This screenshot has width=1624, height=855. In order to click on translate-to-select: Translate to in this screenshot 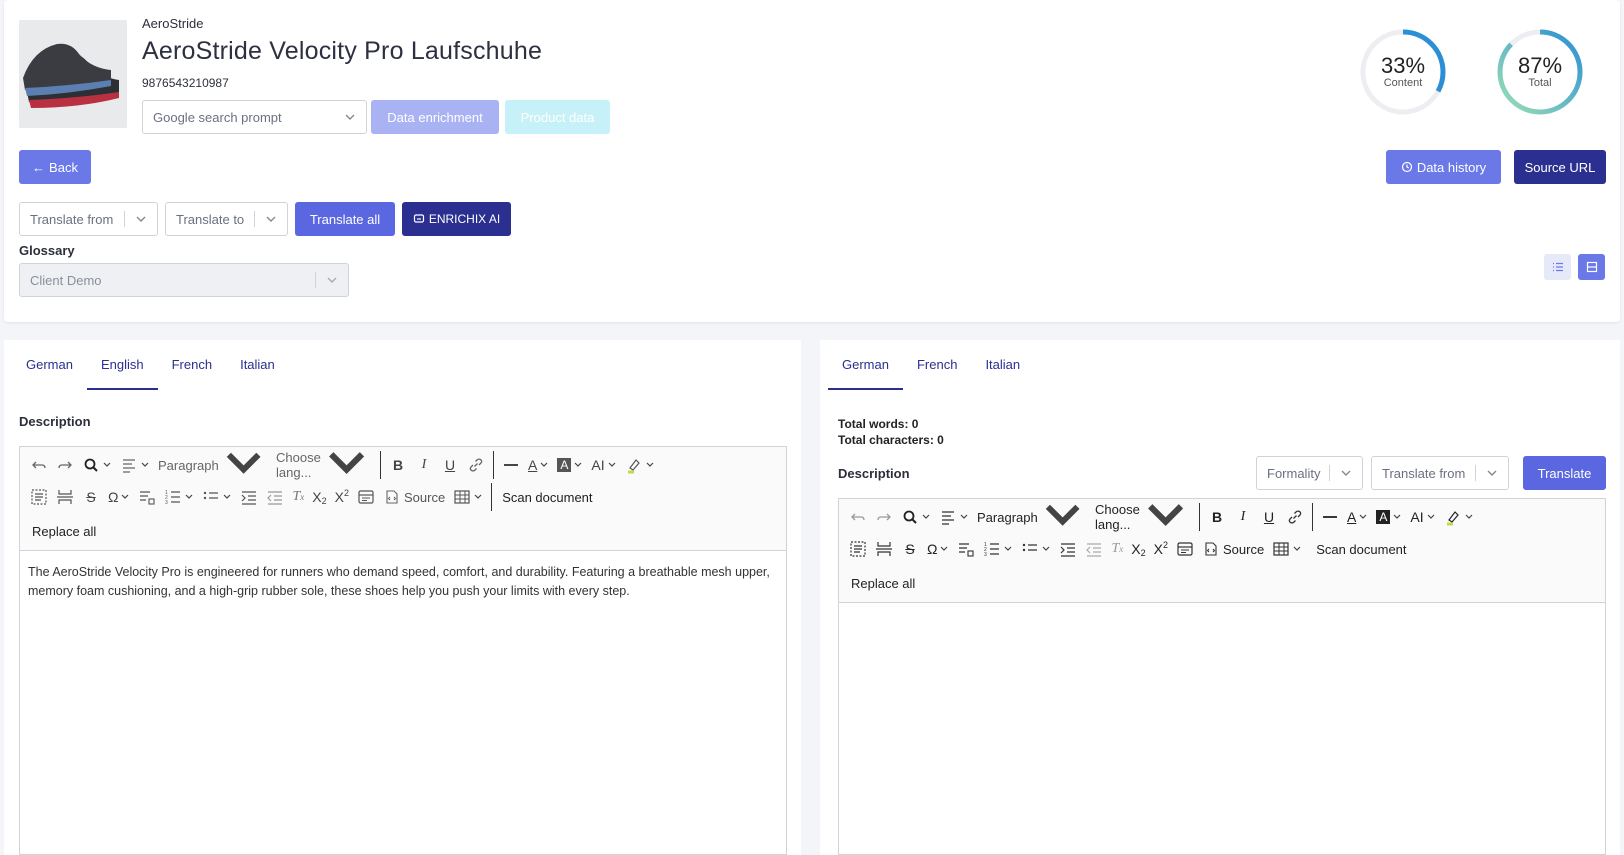, I will do `click(226, 219)`.